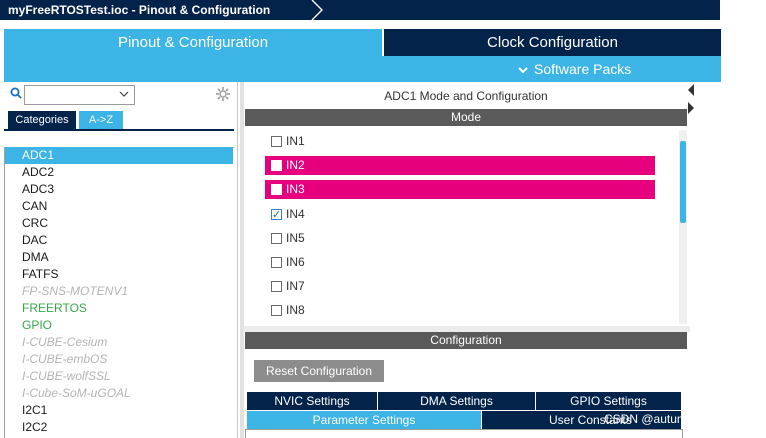 The width and height of the screenshot is (766, 438). I want to click on mode-input-label: IN1, so click(295, 141).